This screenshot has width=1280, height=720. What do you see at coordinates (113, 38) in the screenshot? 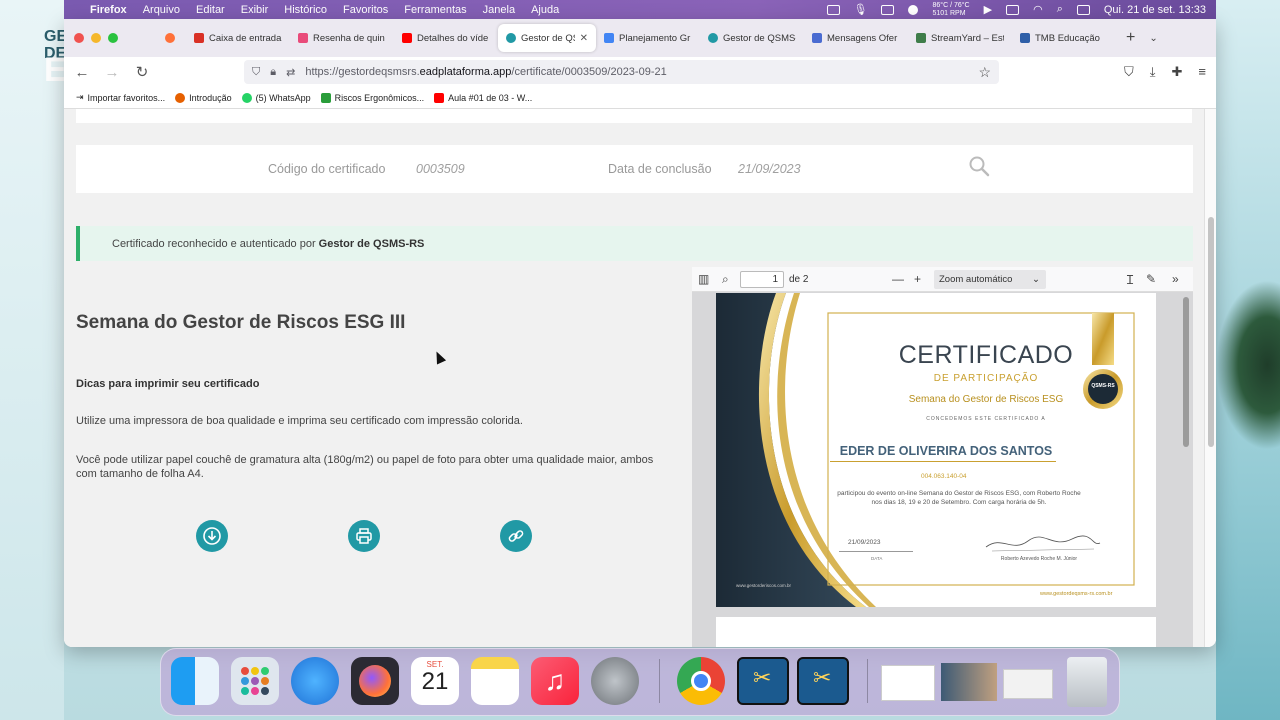
I see `fullscreen-window-button` at bounding box center [113, 38].